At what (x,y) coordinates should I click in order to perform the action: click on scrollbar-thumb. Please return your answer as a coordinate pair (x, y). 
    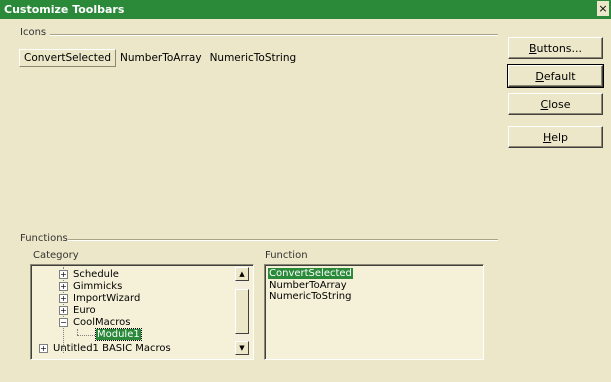
    Looking at the image, I should click on (242, 311).